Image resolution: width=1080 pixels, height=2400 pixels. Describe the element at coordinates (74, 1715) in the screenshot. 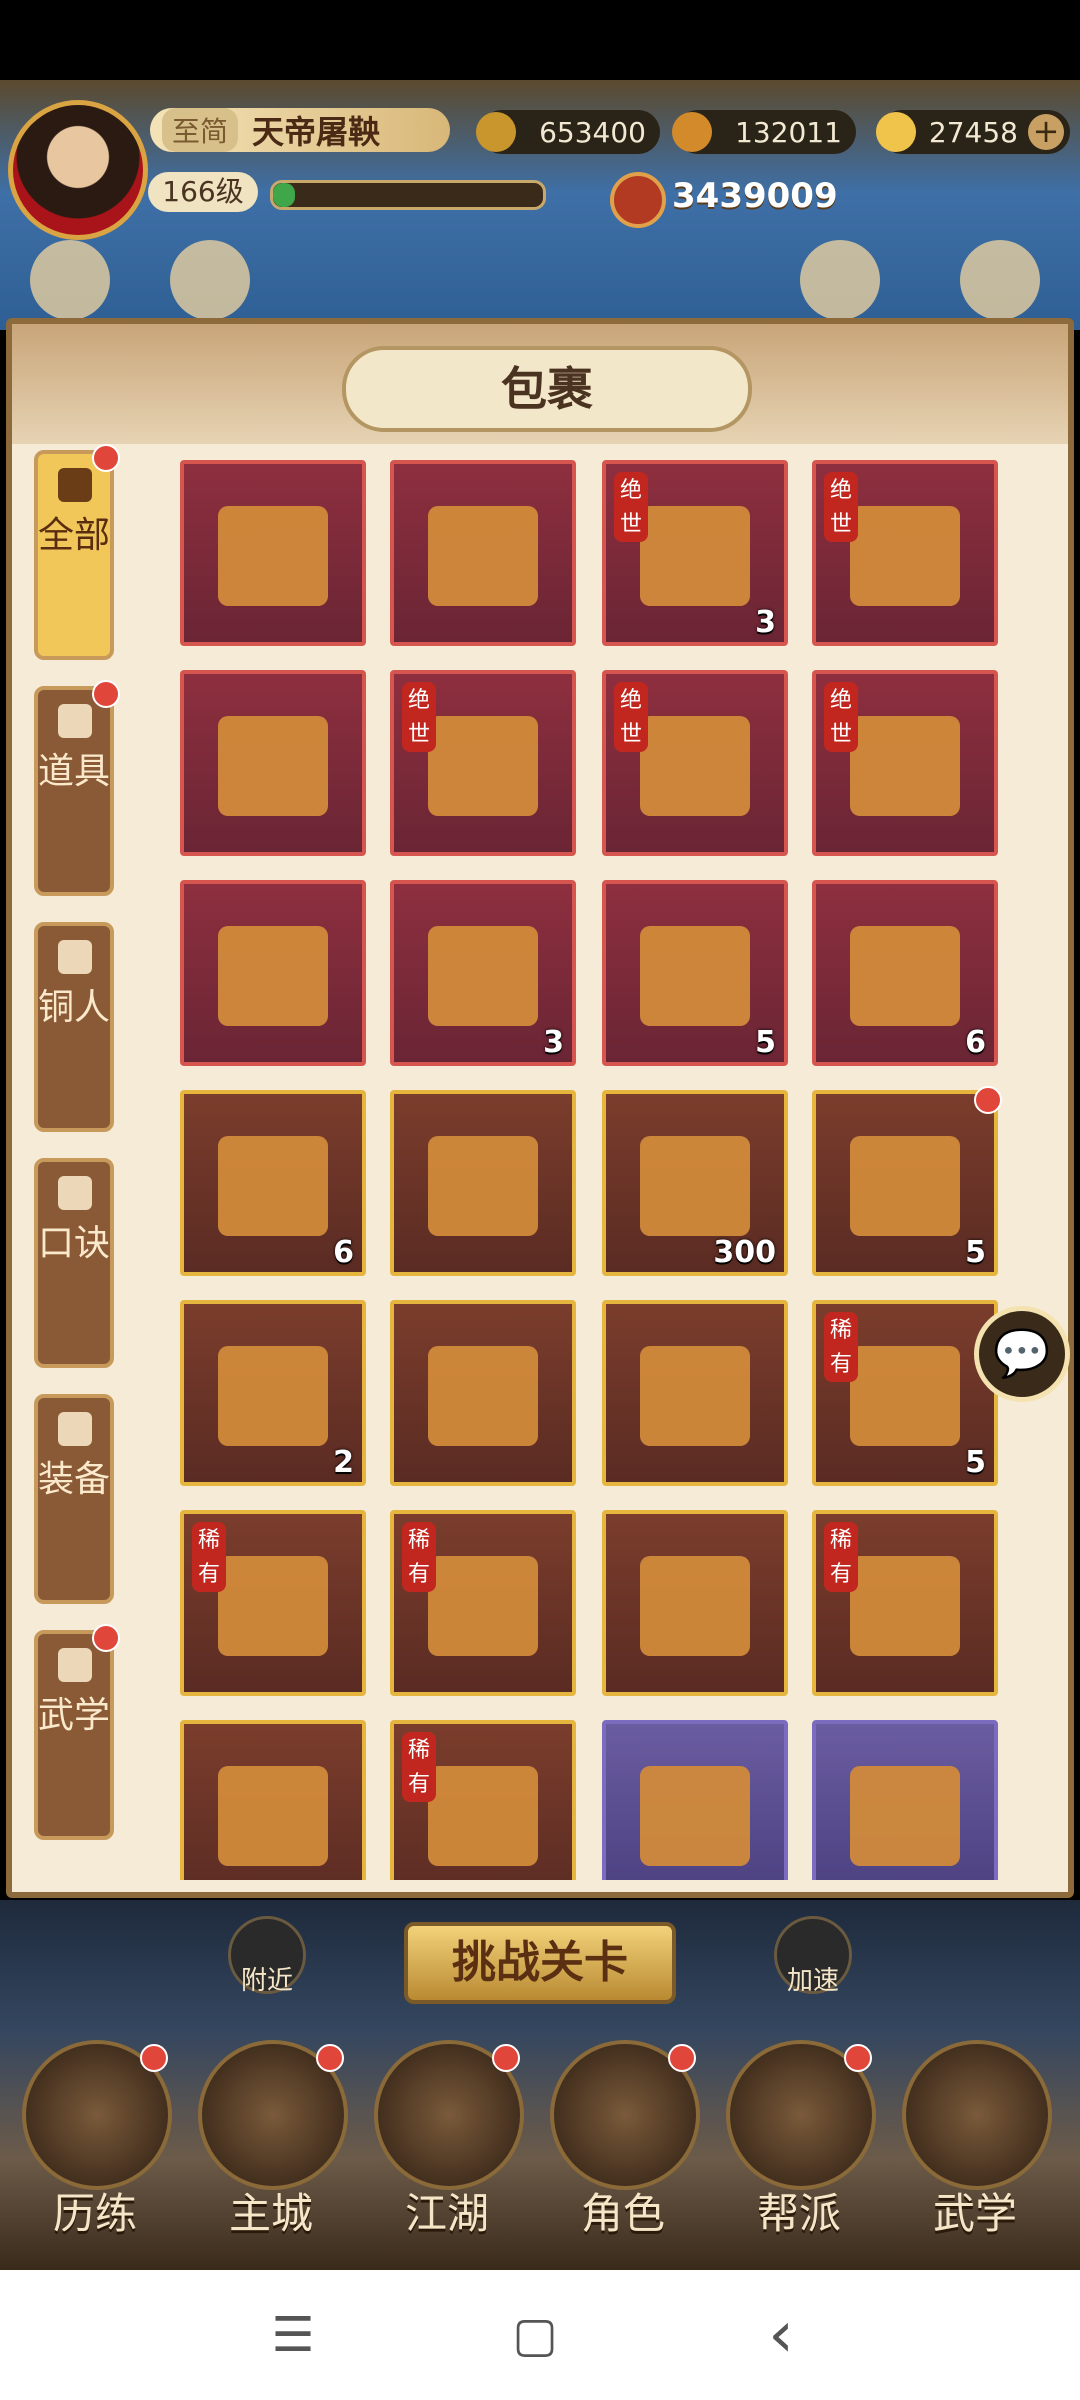

I see `tab-label: 武学` at that location.